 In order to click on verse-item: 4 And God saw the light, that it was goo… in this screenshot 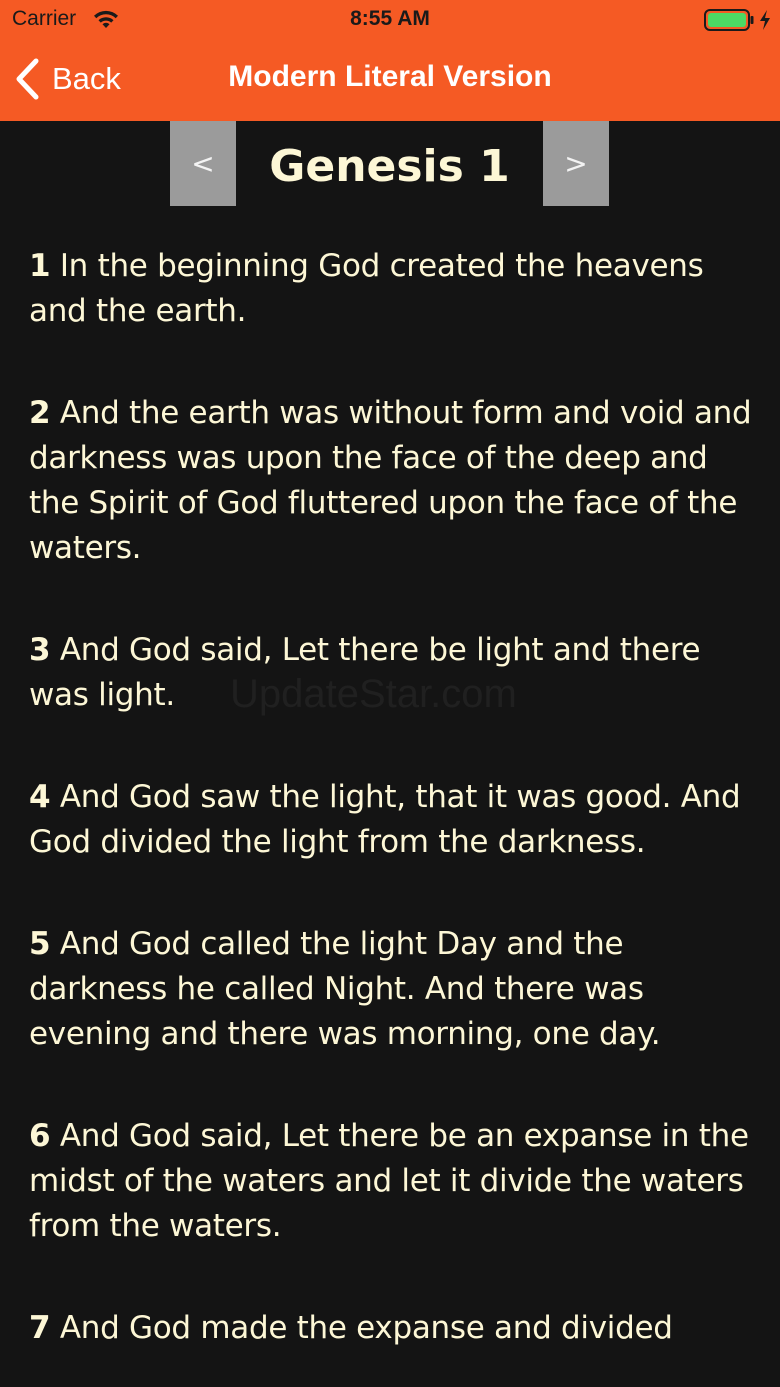, I will do `click(394, 820)`.